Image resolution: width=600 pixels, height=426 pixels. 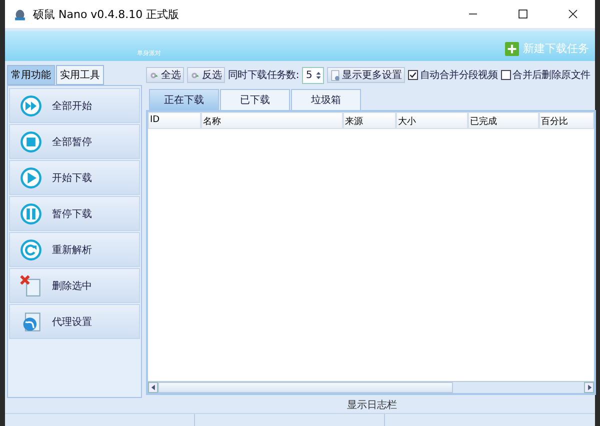 I want to click on list-tab: 已下载, so click(x=255, y=99).